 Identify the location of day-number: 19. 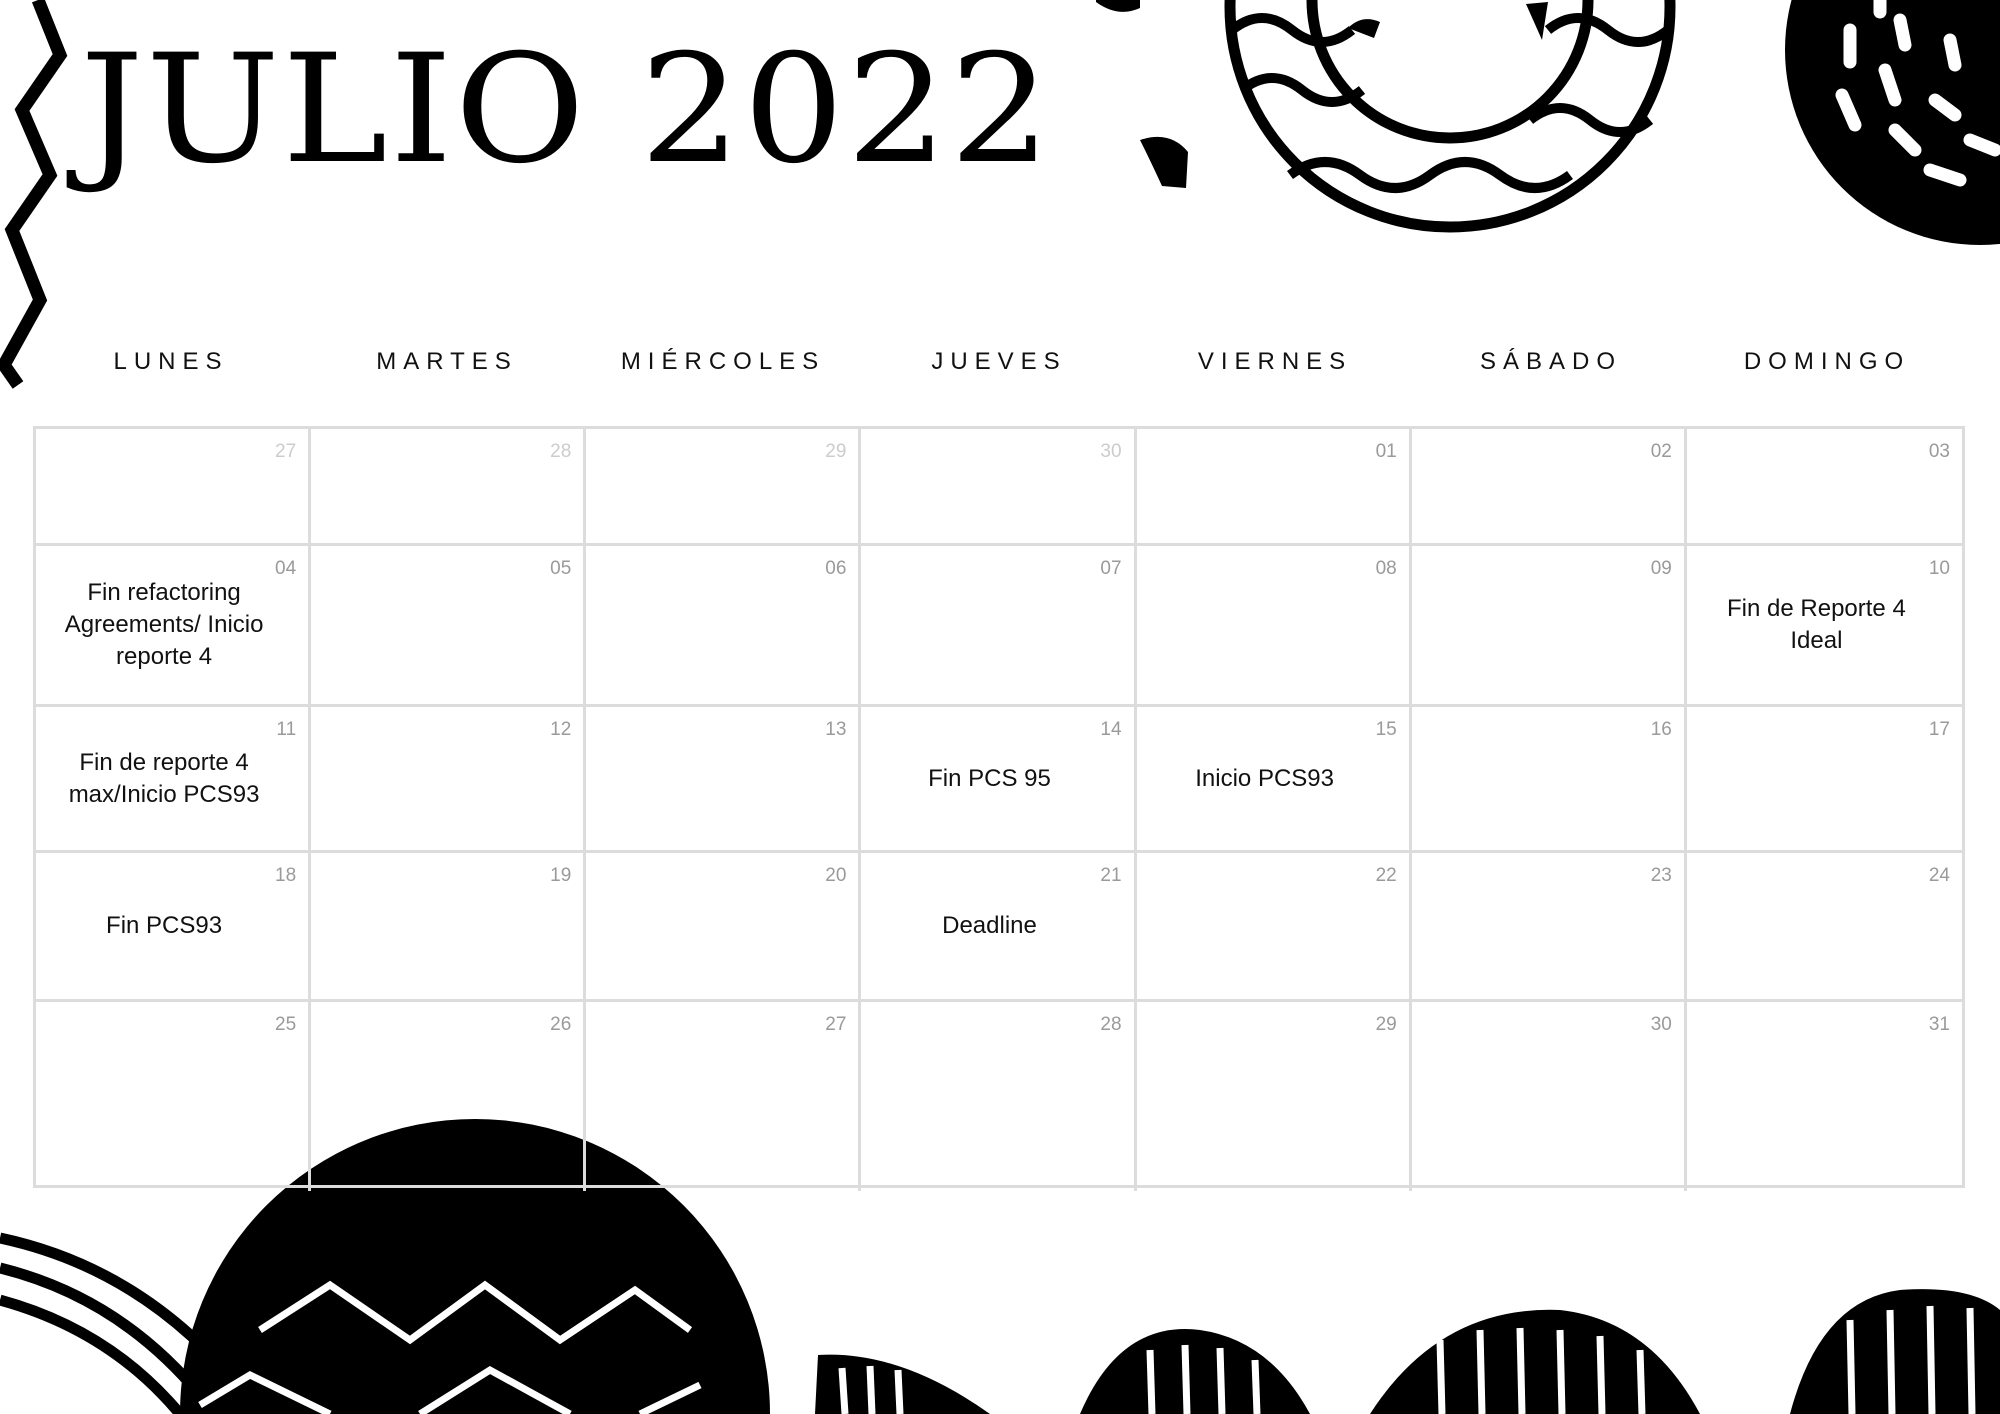
(561, 875).